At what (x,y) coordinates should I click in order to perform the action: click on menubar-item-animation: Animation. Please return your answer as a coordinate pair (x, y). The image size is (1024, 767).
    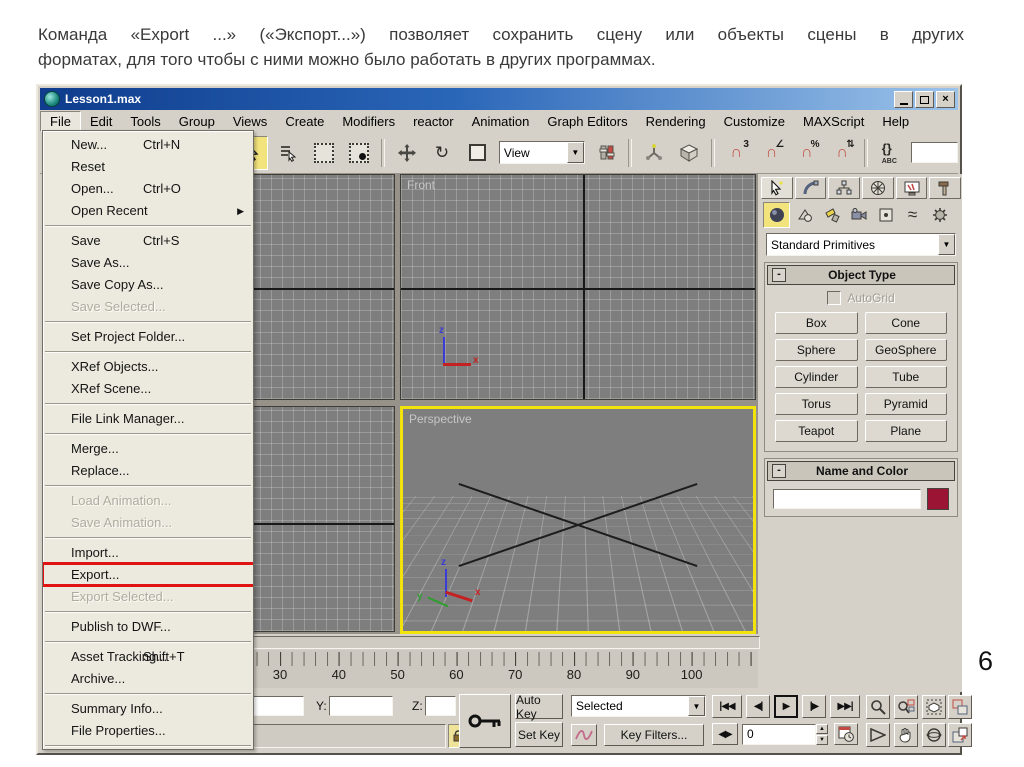
    Looking at the image, I should click on (501, 121).